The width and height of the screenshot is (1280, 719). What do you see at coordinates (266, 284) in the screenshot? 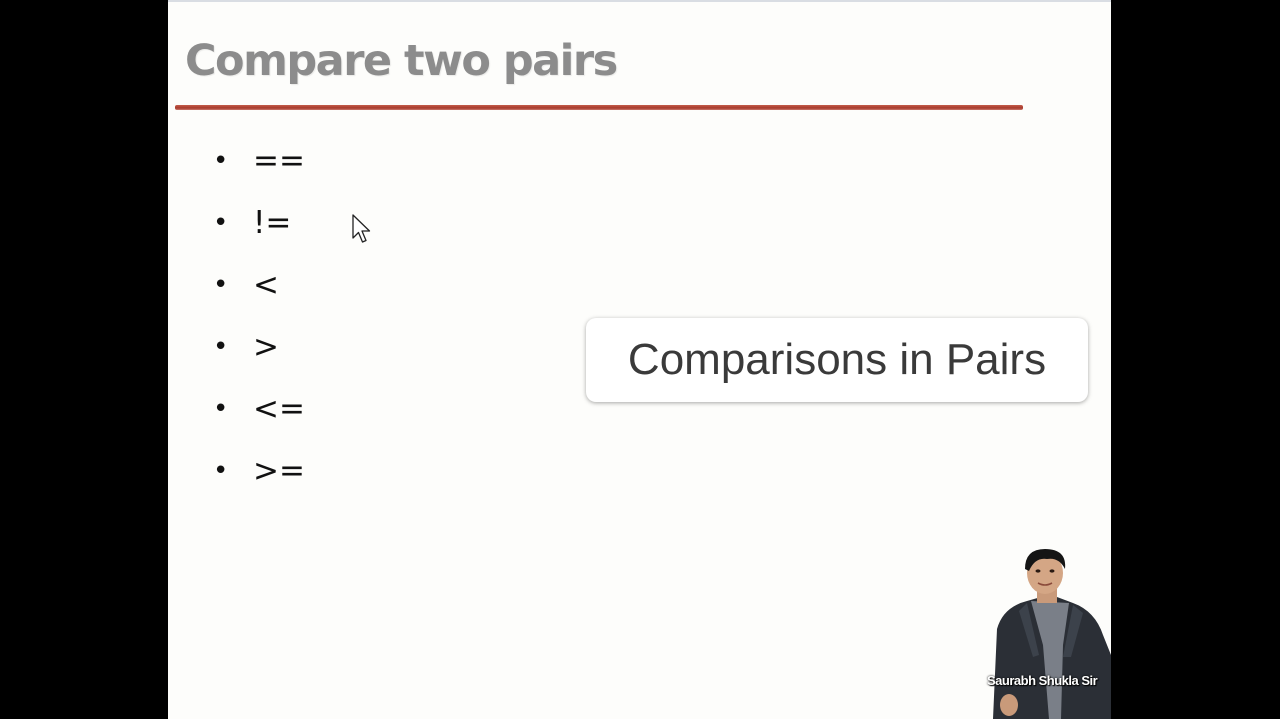
I see `operator-text: <` at bounding box center [266, 284].